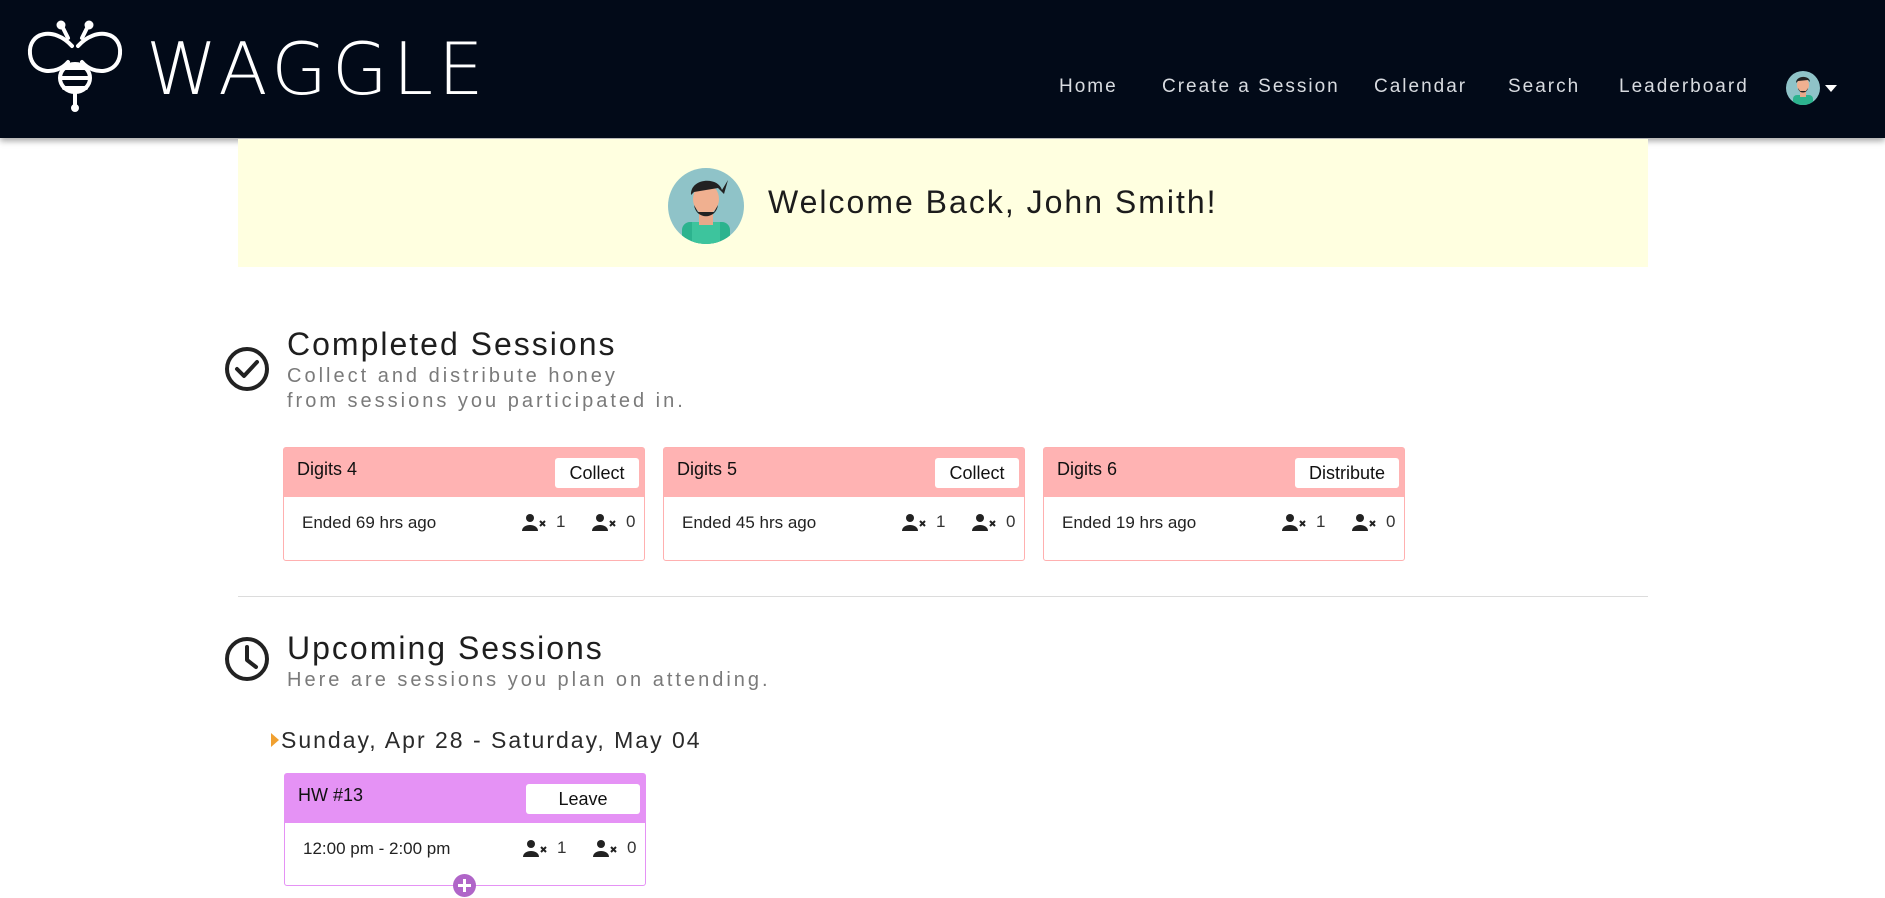 The width and height of the screenshot is (1885, 898). Describe the element at coordinates (707, 469) in the screenshot. I see `session-name: Digits 5` at that location.